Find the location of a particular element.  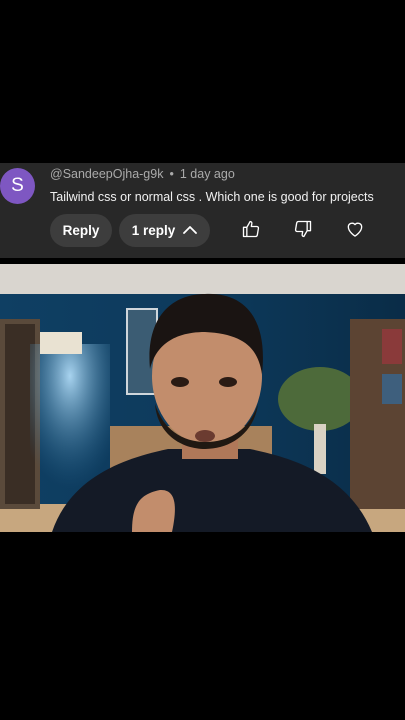

comment-meta: @SandeepOjha-g9k • 1 day ago is located at coordinates (142, 174).